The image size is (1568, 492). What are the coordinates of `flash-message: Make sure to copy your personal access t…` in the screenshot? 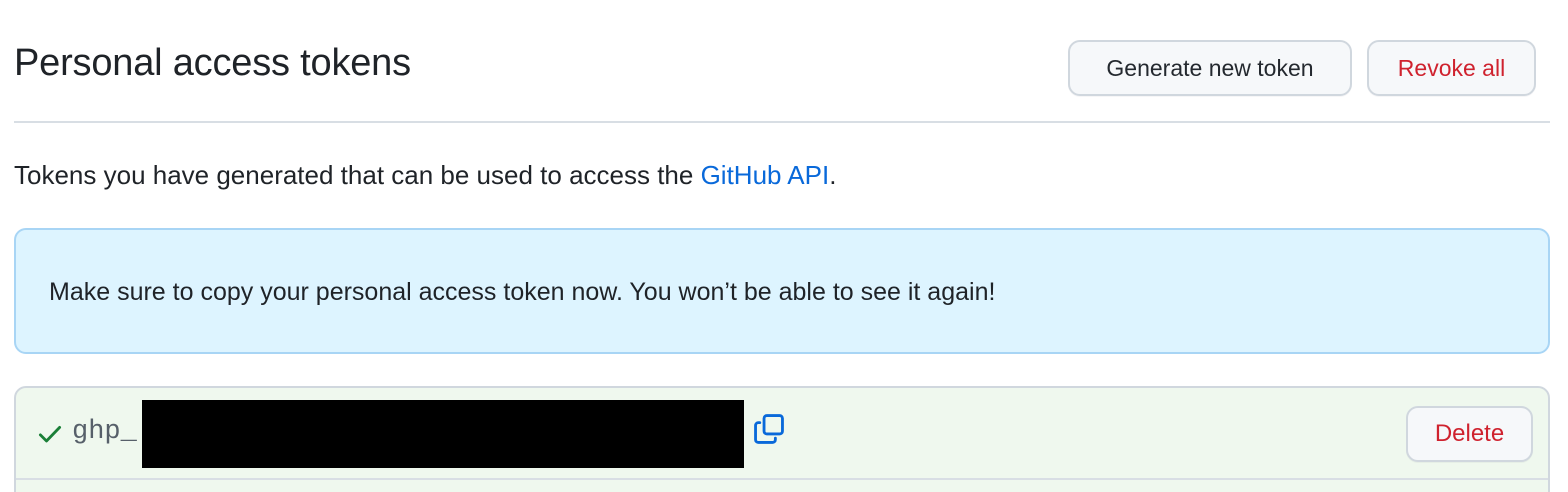 It's located at (522, 292).